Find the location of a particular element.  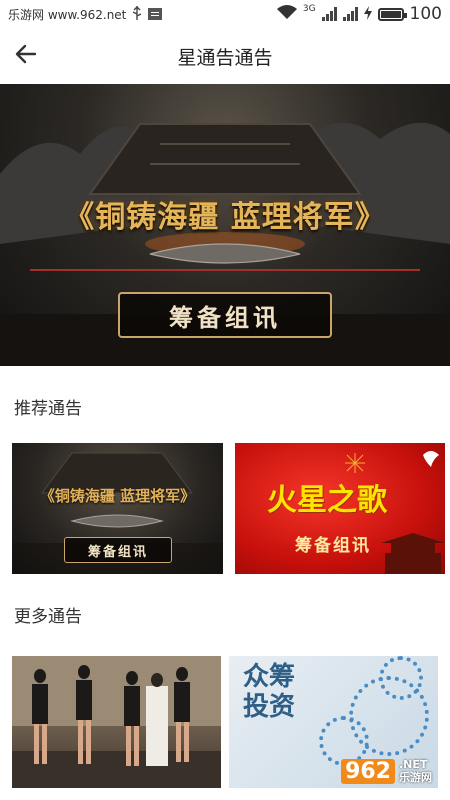

charging-icon is located at coordinates (367, 14).